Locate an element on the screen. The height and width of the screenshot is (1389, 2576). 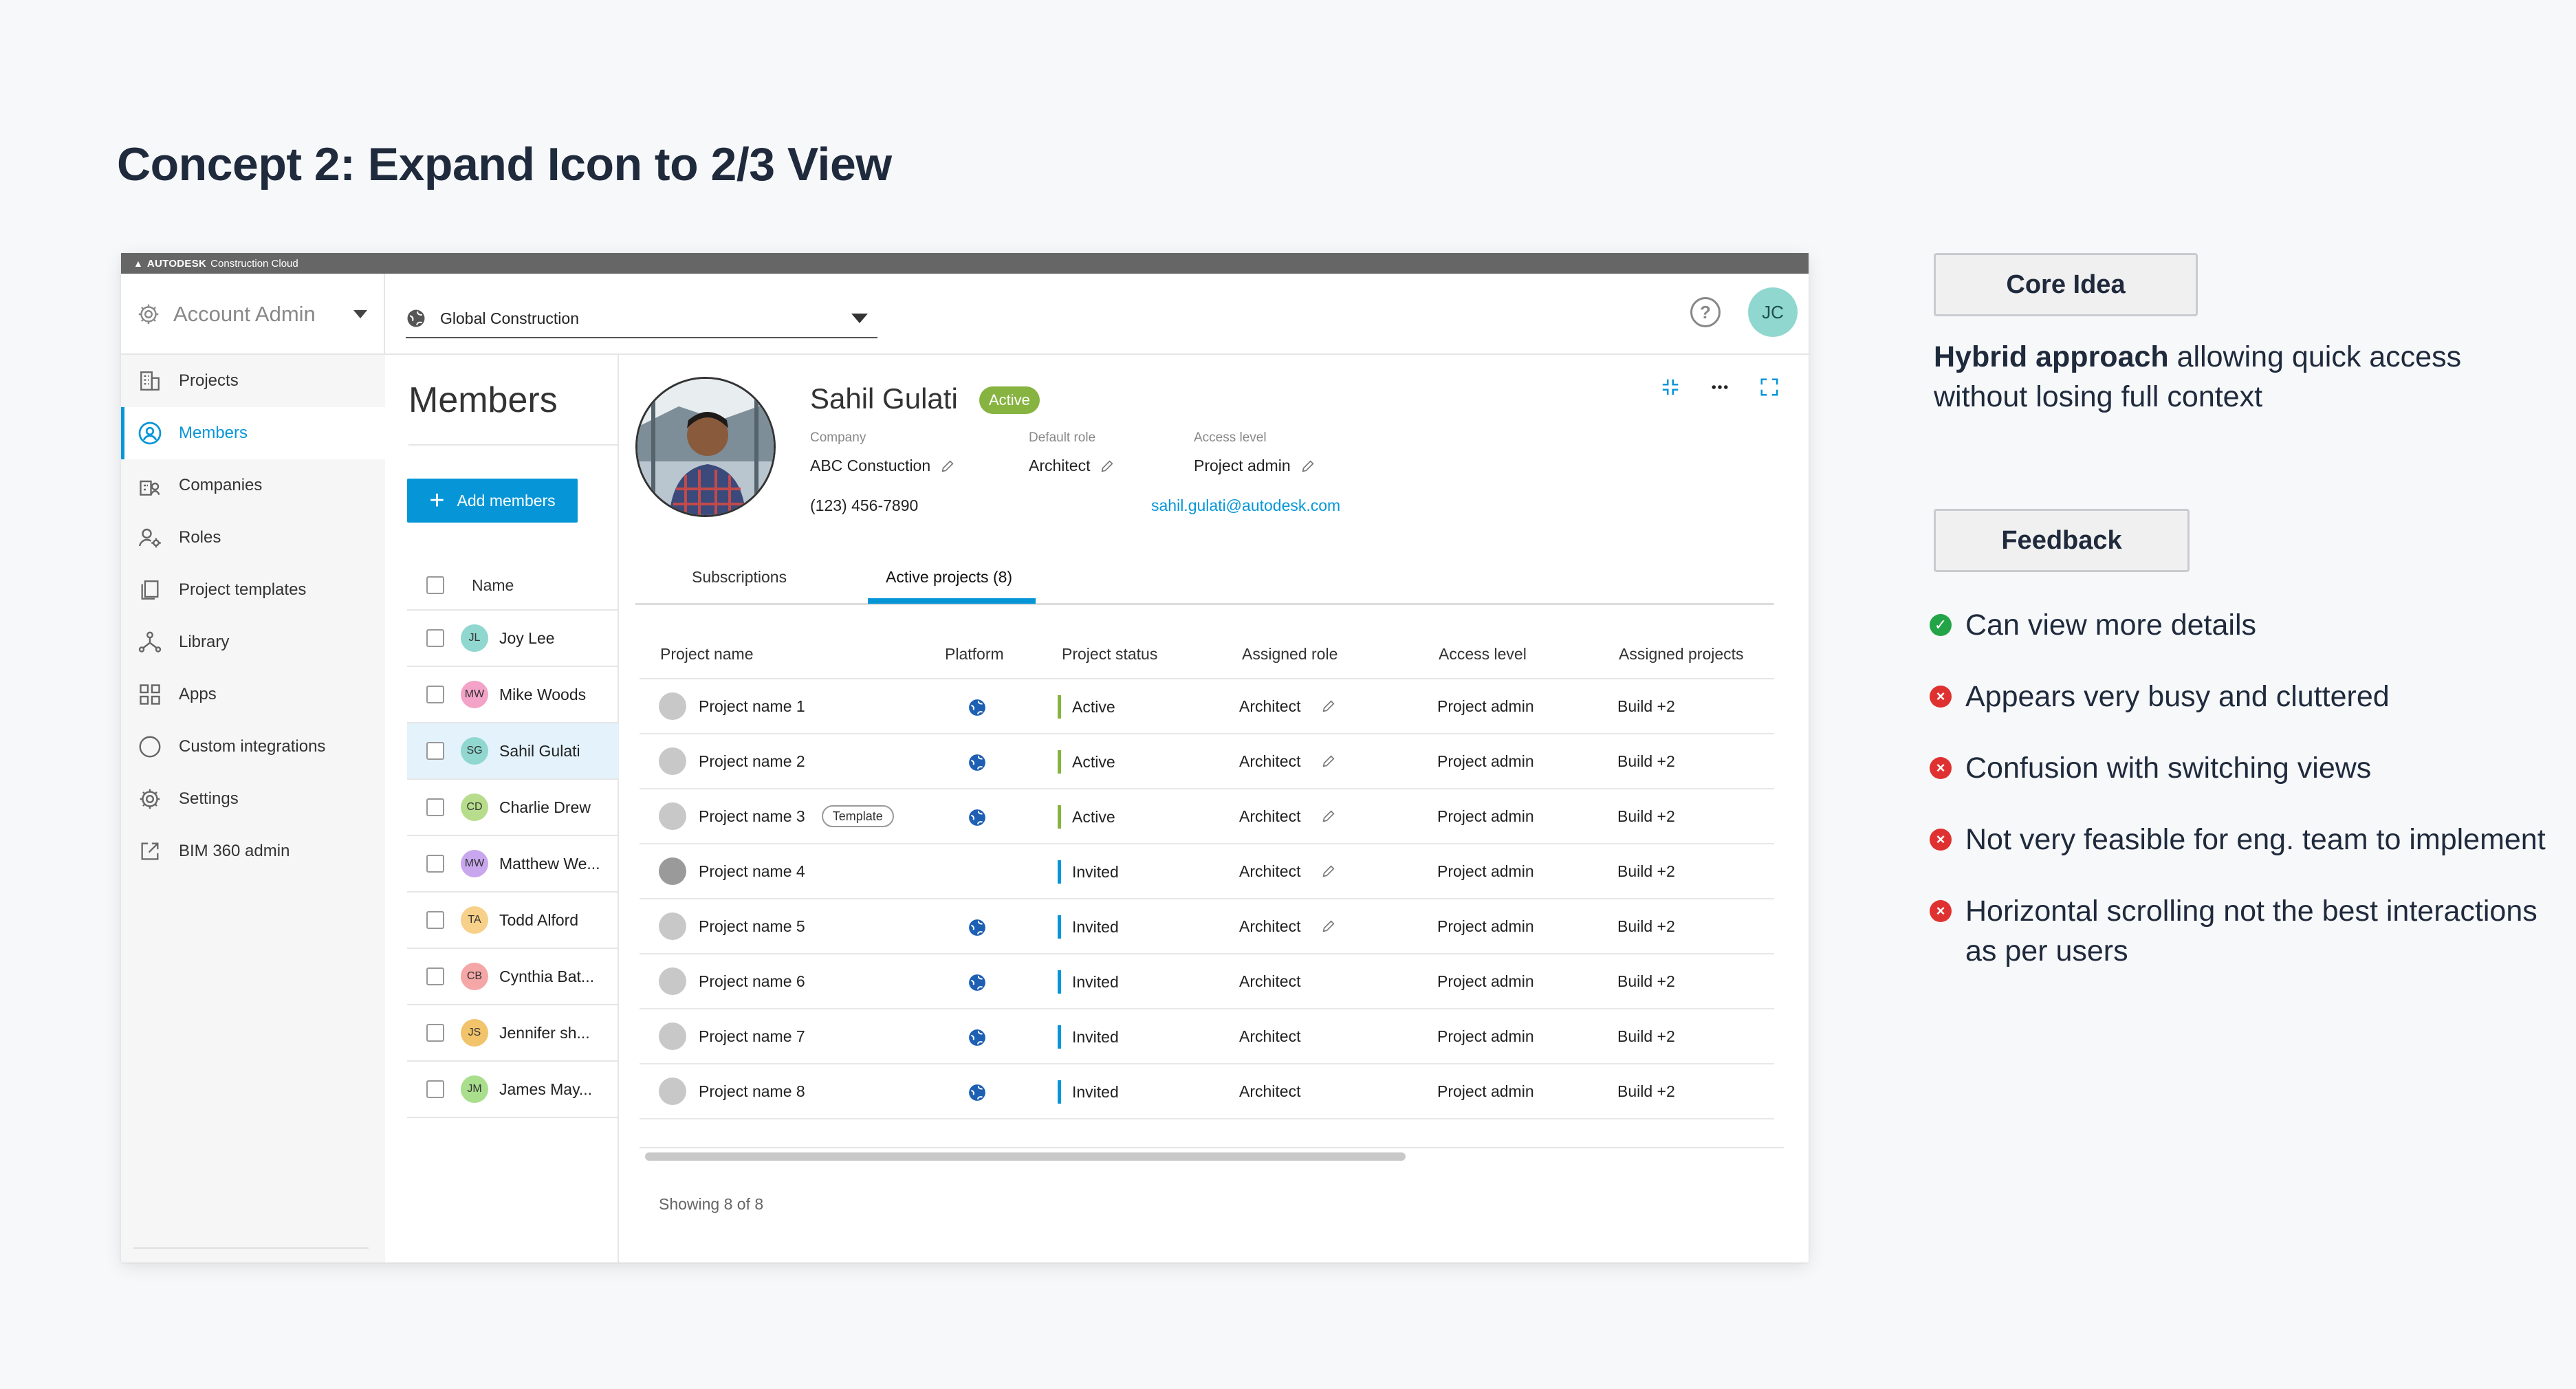
column-header-project-name: Project name is located at coordinates (707, 654).